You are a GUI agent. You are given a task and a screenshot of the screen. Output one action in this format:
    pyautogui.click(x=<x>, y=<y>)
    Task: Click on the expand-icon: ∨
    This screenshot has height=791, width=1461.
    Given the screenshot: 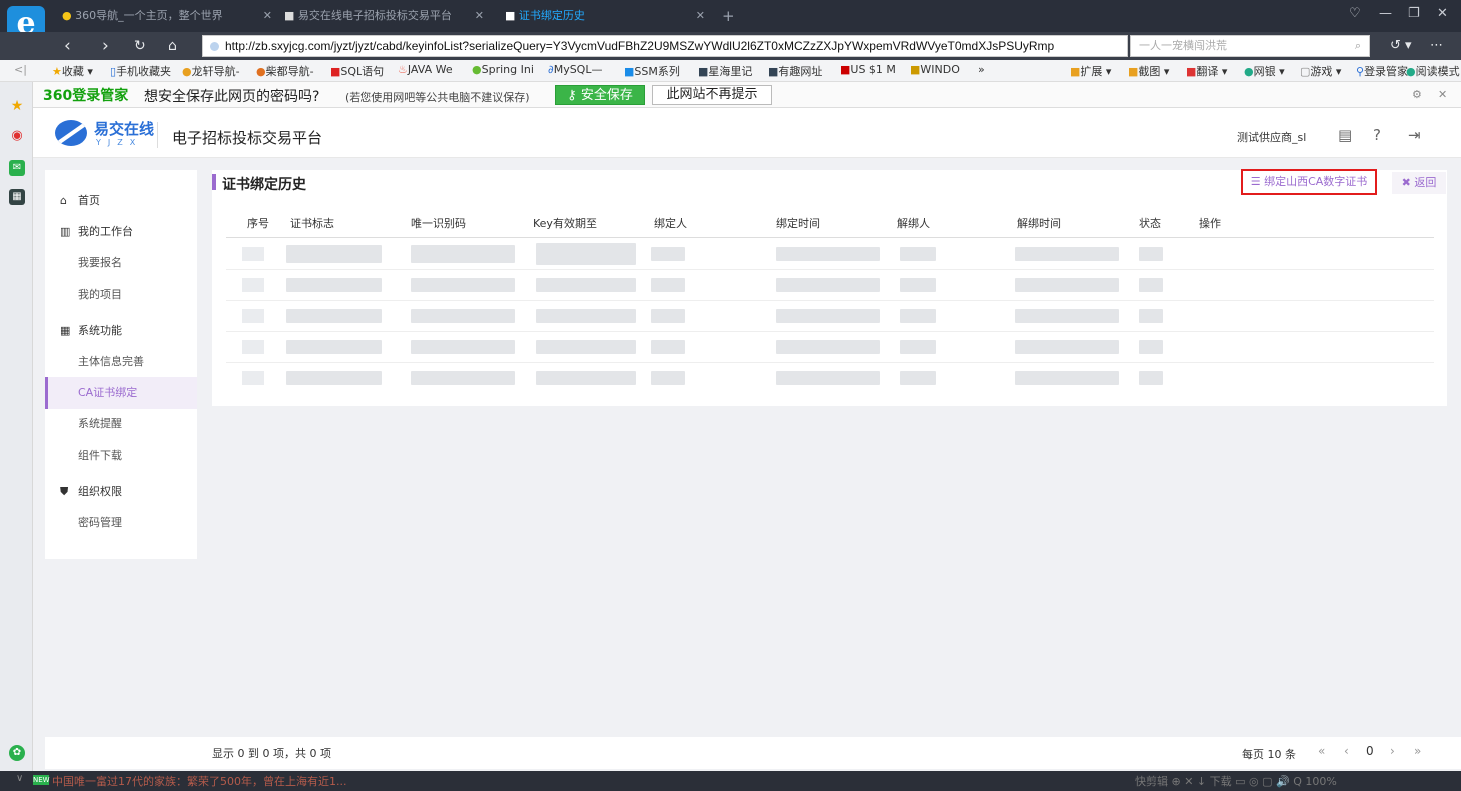 What is the action you would take?
    pyautogui.click(x=19, y=778)
    